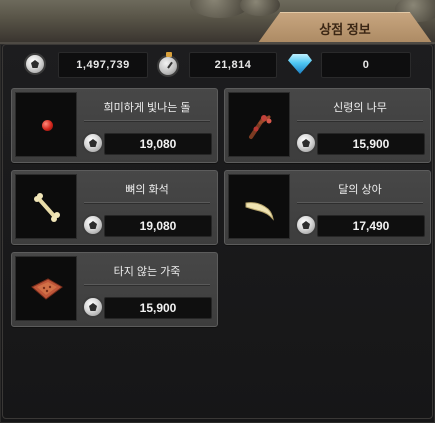 Image resolution: width=435 pixels, height=423 pixels. What do you see at coordinates (233, 65) in the screenshot?
I see `stamina-balance: 21,814` at bounding box center [233, 65].